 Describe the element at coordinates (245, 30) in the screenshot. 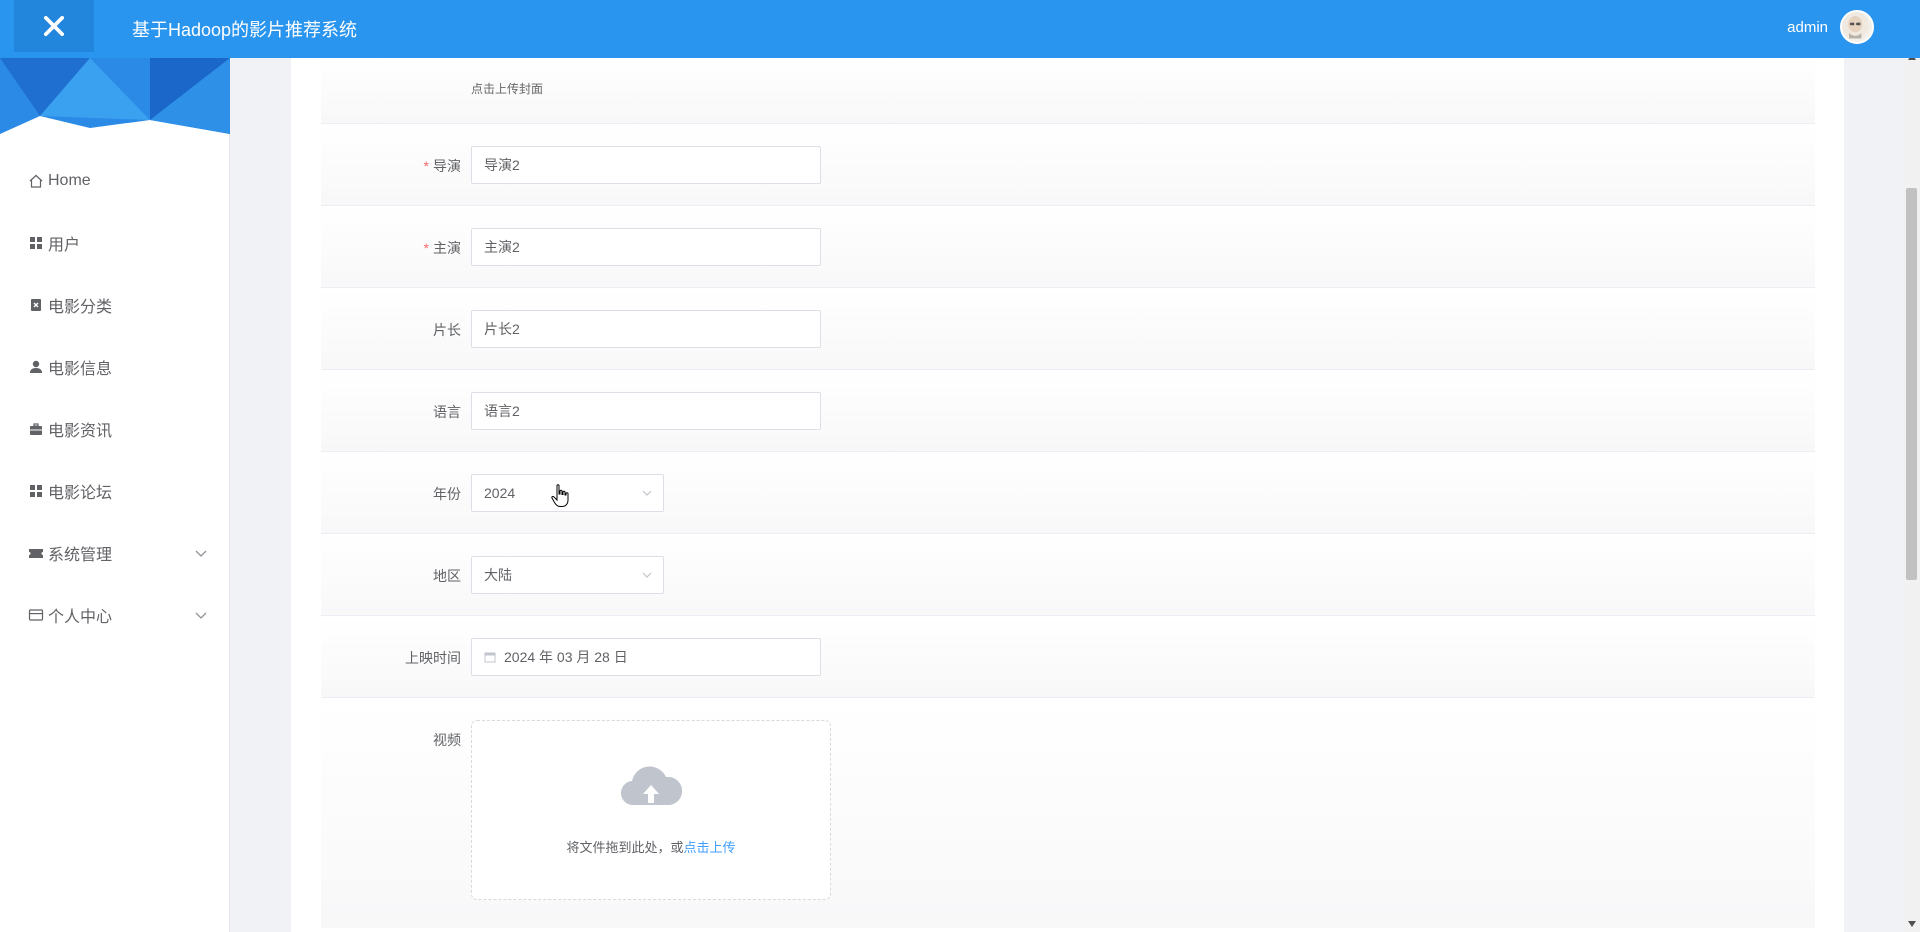

I see `app-title: 基于Hadoop的影片推荐系统` at that location.